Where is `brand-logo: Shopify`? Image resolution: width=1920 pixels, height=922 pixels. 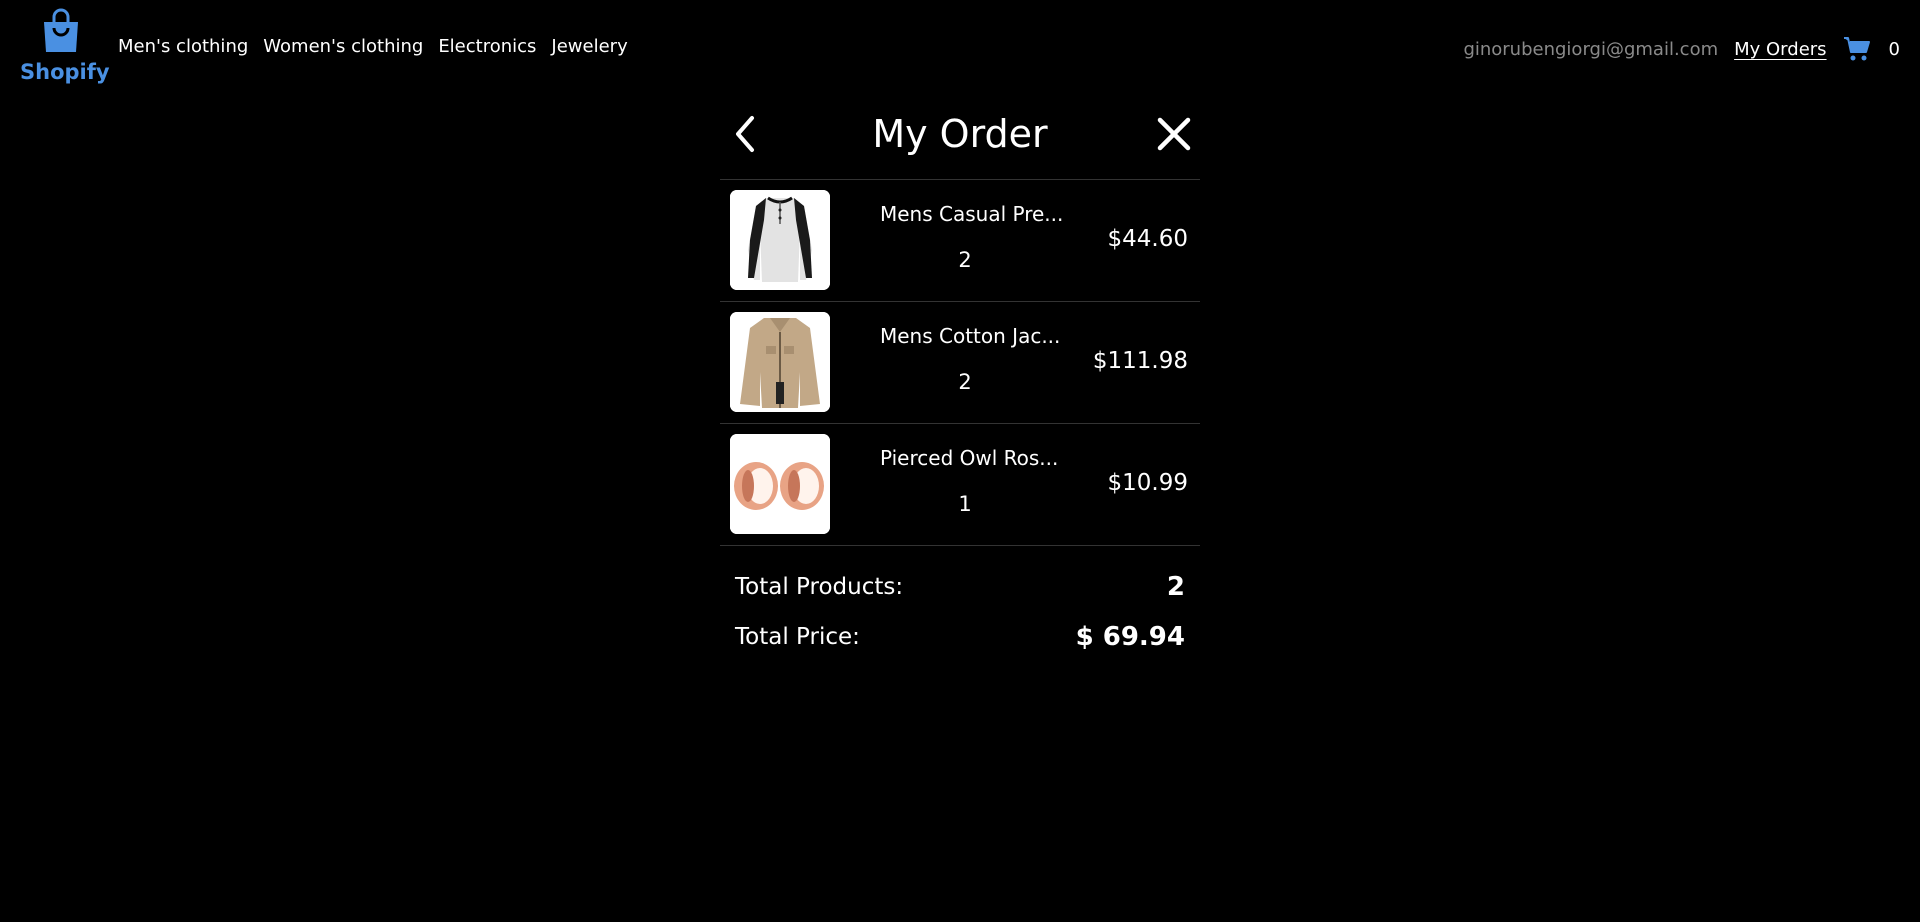
brand-logo: Shopify is located at coordinates (65, 48).